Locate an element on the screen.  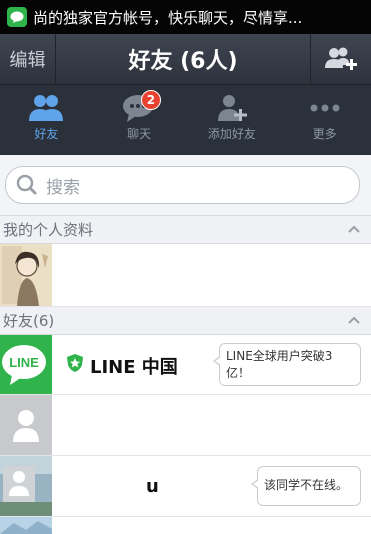
status-message-bubble: LINE全球用户突破3亿！ is located at coordinates (287, 364).